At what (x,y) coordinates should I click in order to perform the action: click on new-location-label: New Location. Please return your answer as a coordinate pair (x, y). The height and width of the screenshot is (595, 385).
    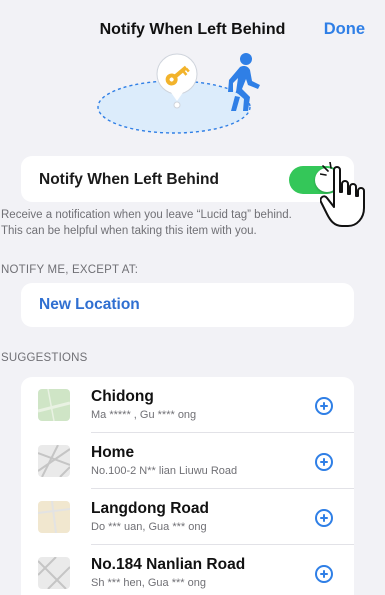
    Looking at the image, I should click on (89, 304).